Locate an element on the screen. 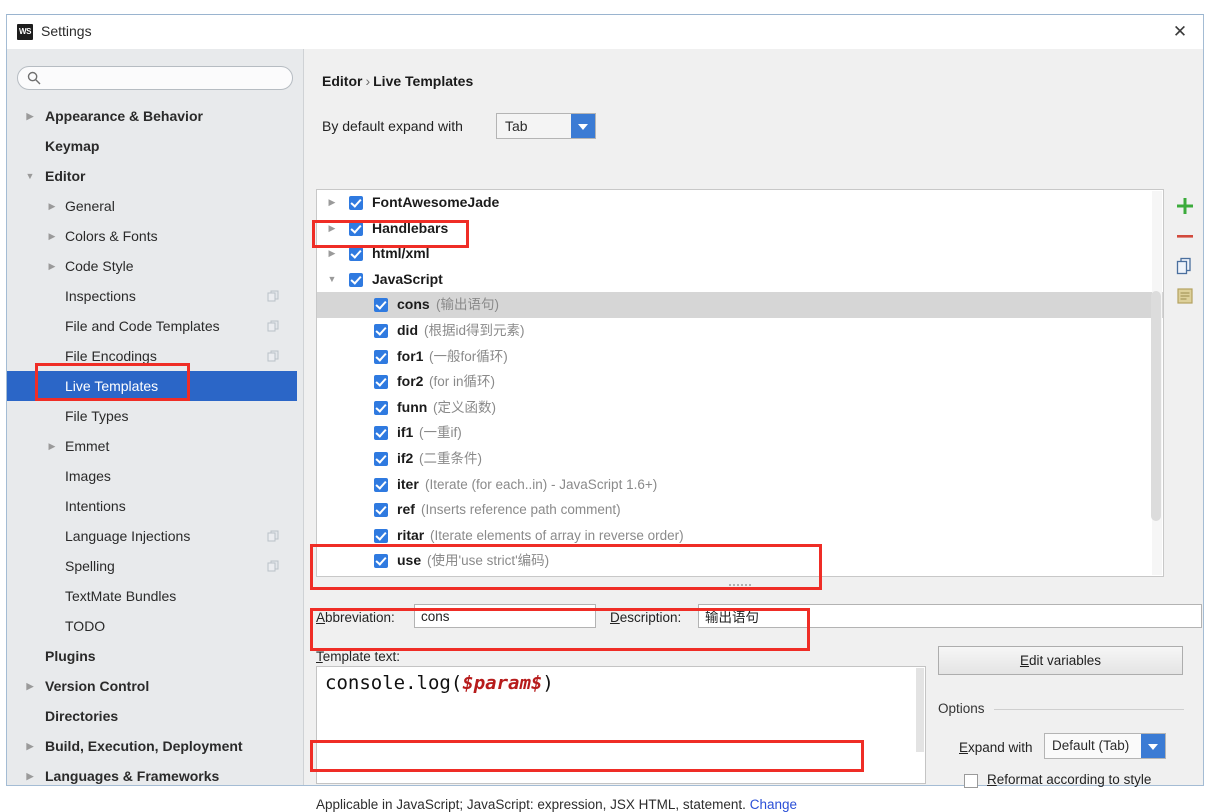 This screenshot has width=1210, height=812. search-input is located at coordinates (155, 78).